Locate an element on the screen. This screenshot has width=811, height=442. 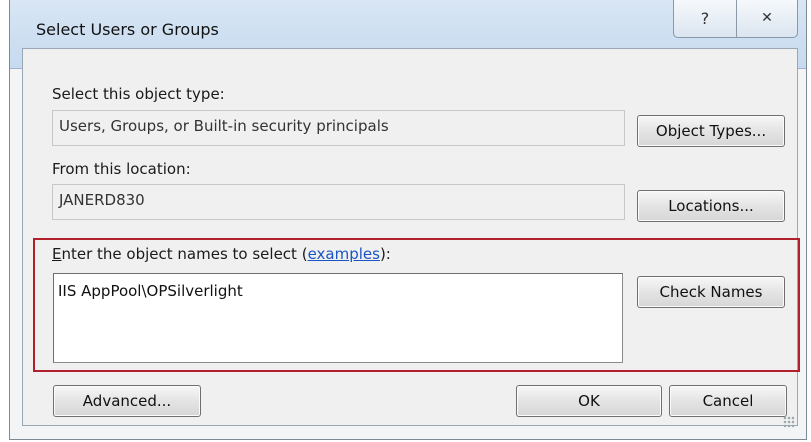
cancel-button: Cancel is located at coordinates (728, 401).